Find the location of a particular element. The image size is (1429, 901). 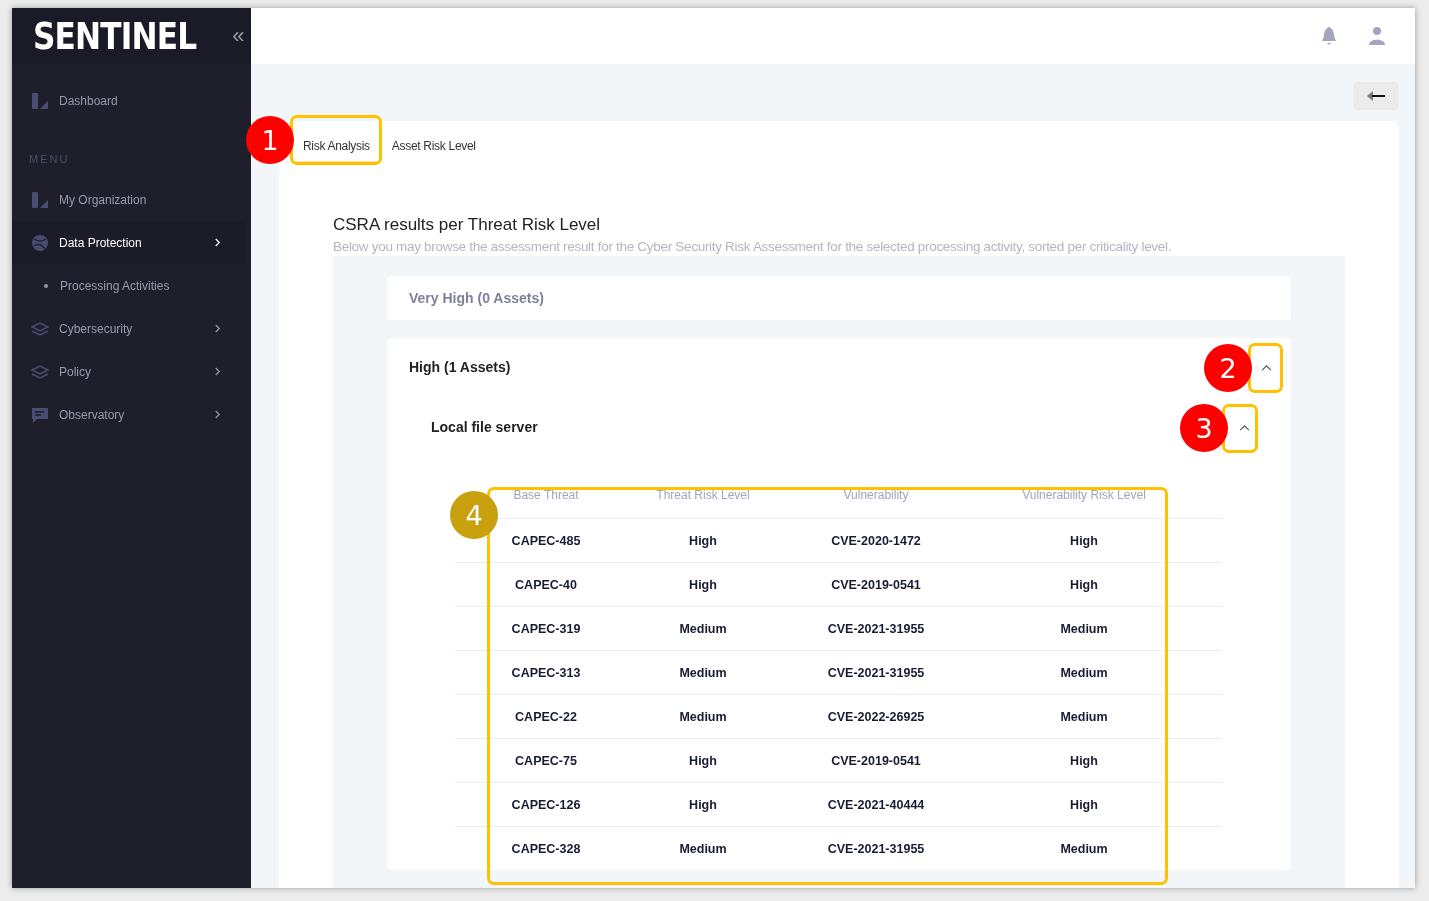

table-cell: CAPEC-313 is located at coordinates (546, 672).